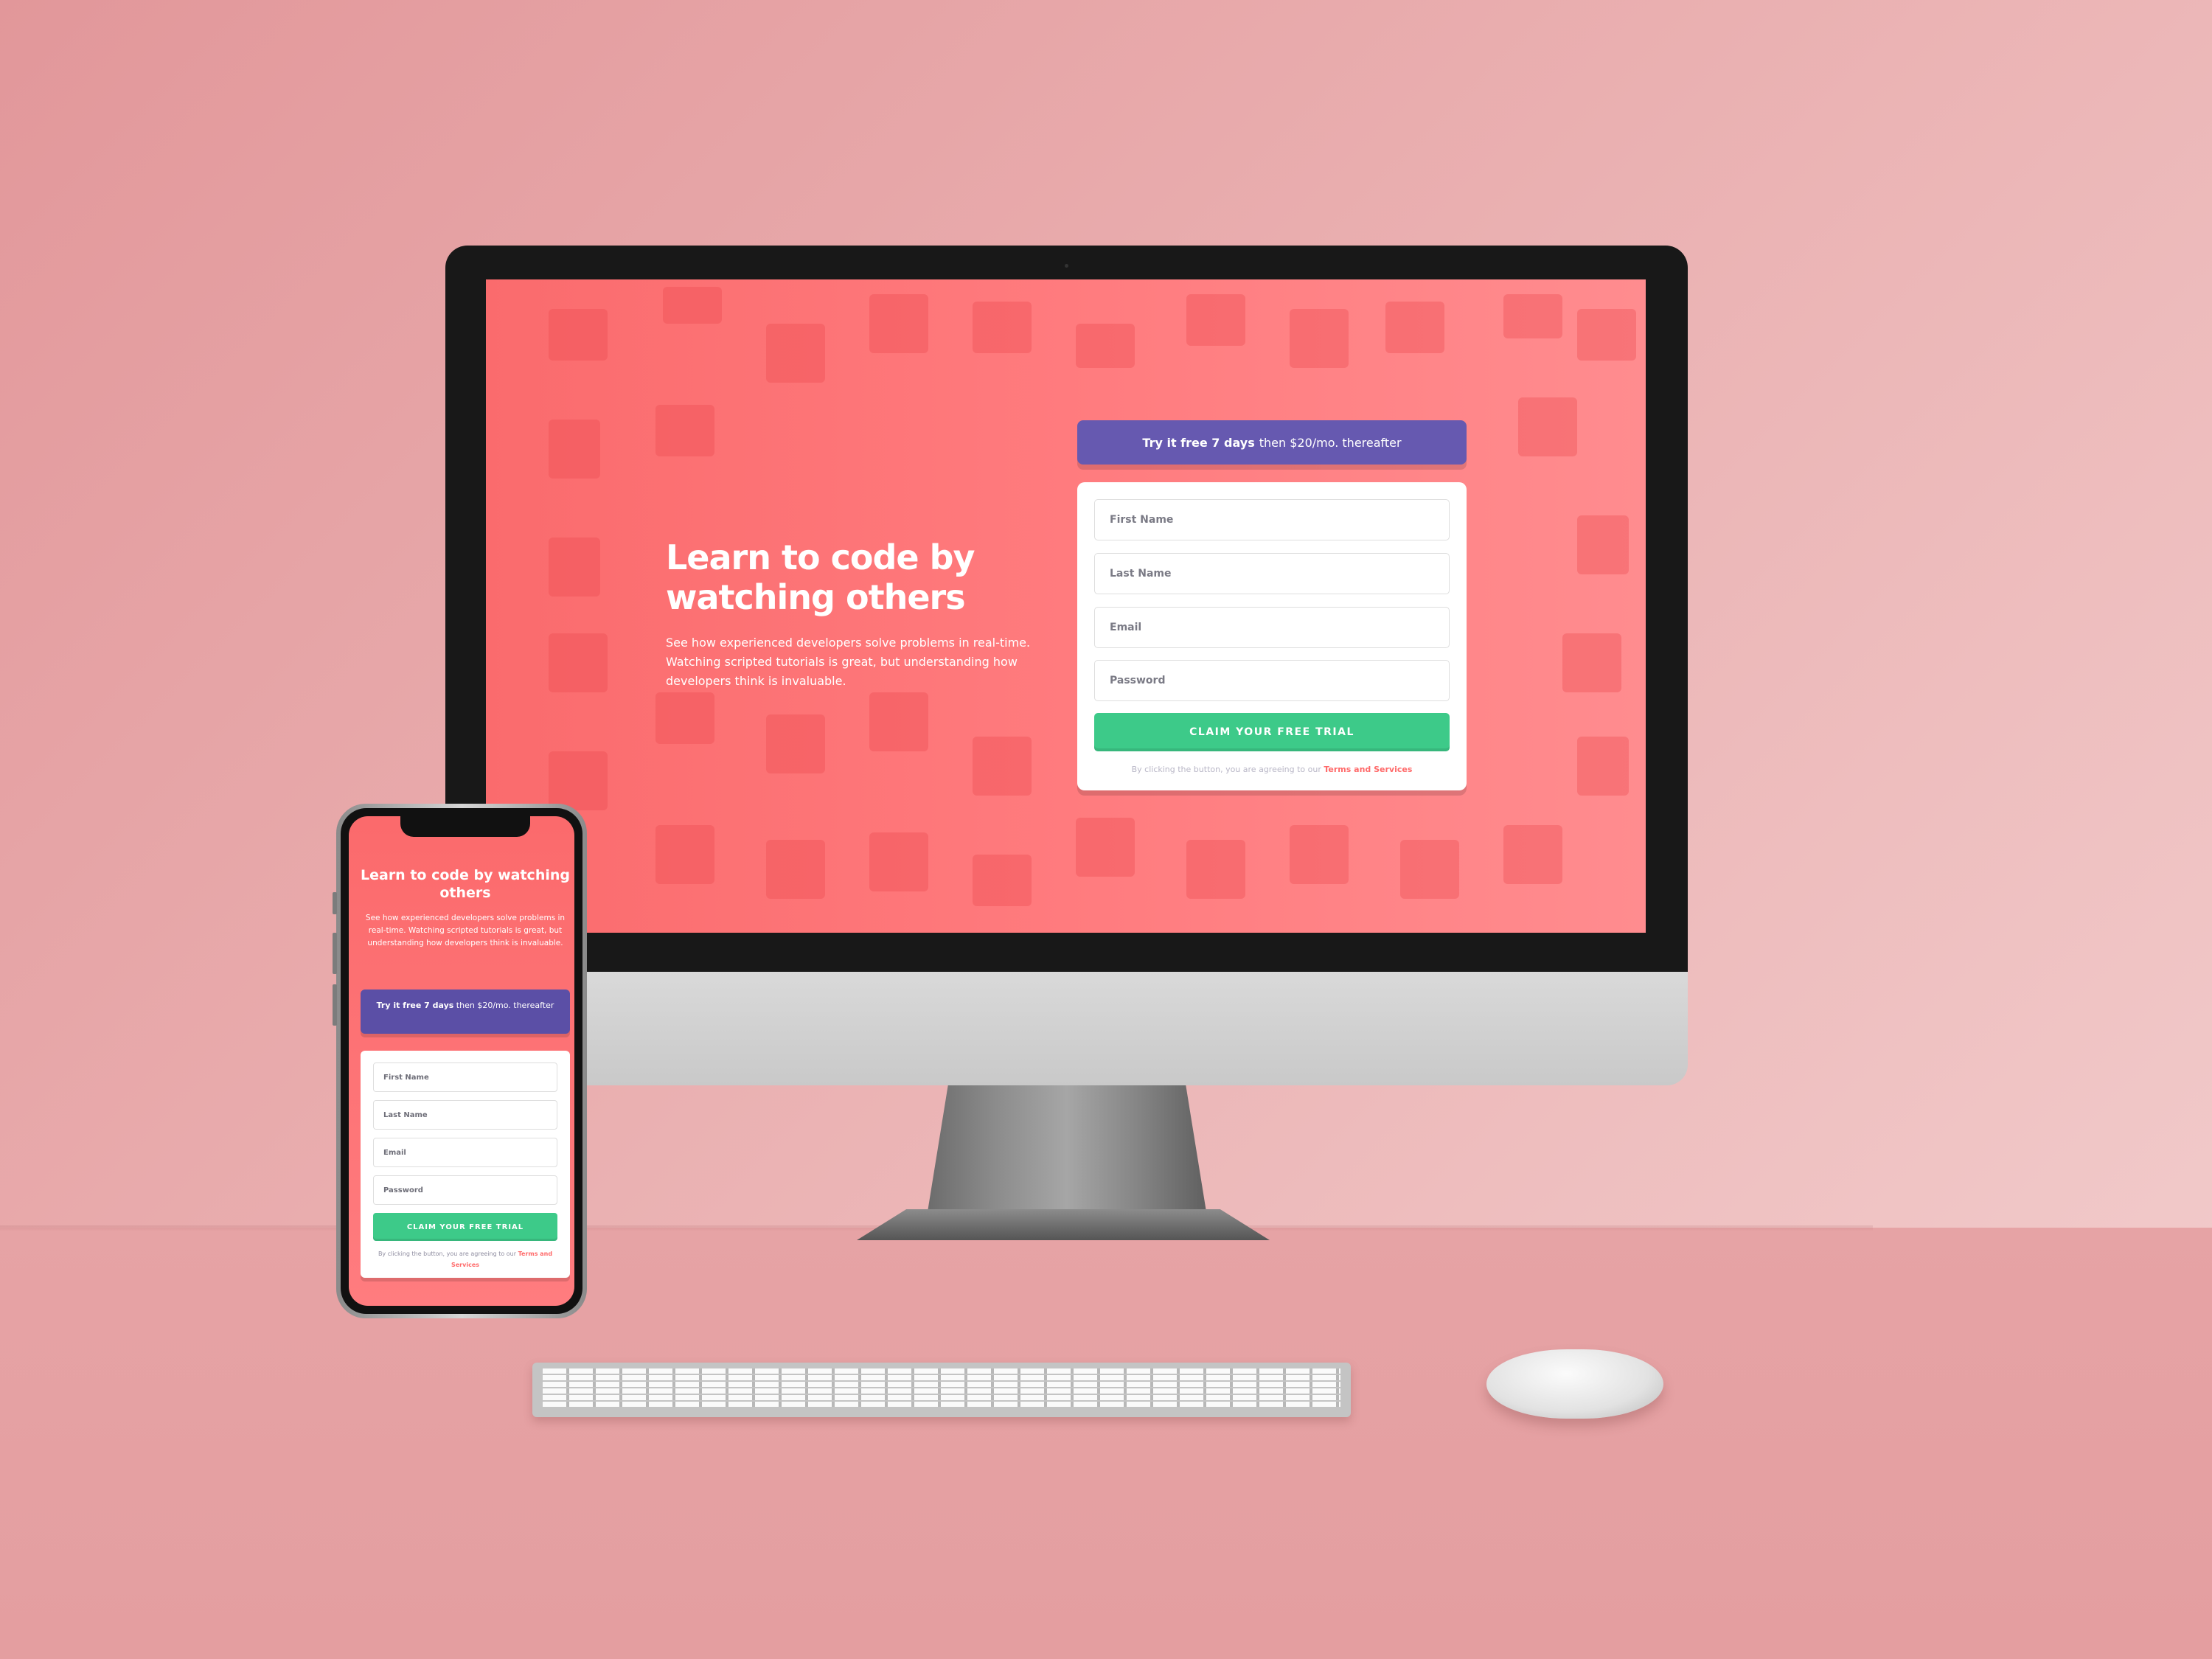 The image size is (2212, 1659). Describe the element at coordinates (1138, 680) in the screenshot. I see `password-placeholder: Password` at that location.